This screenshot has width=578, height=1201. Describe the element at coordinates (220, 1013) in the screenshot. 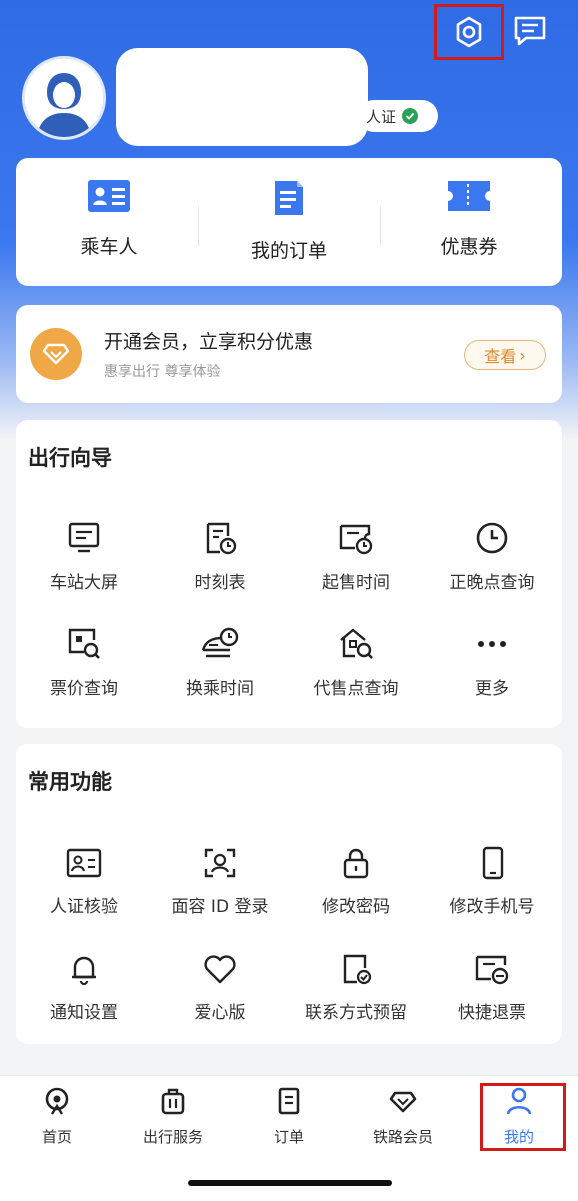

I see `grid-item-label: 爱心版` at that location.